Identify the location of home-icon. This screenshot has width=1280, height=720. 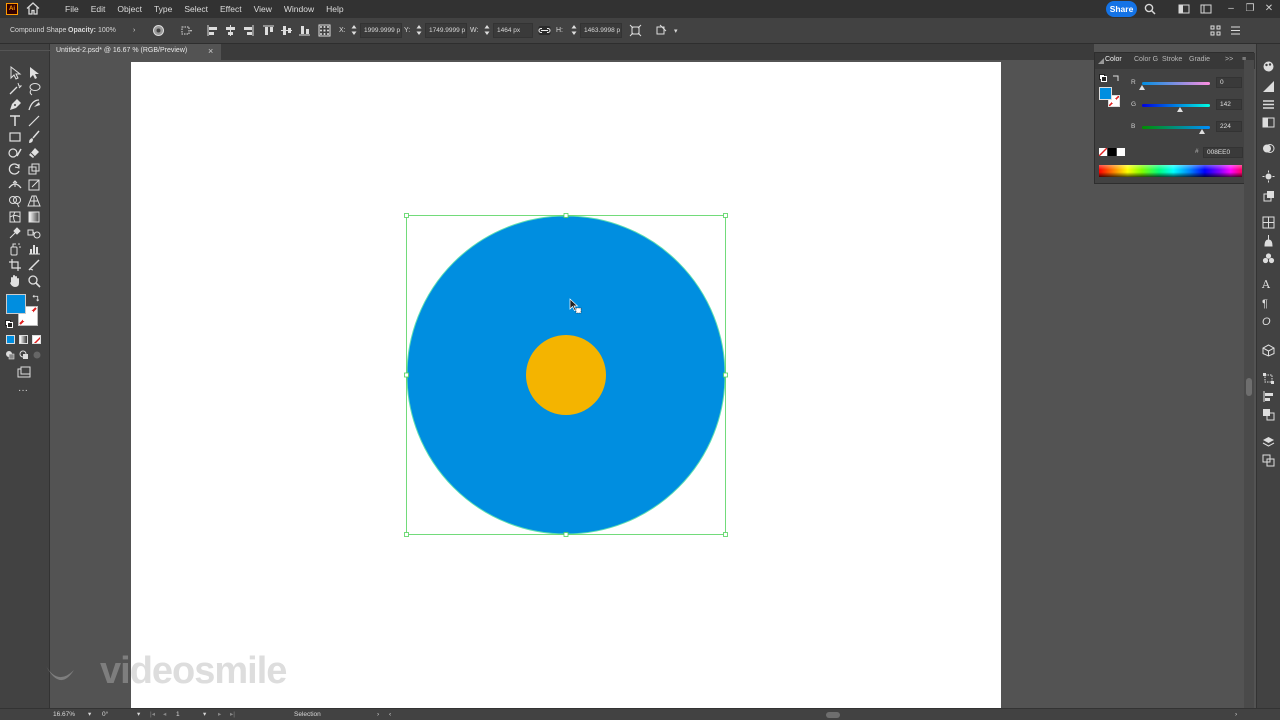
(33, 8).